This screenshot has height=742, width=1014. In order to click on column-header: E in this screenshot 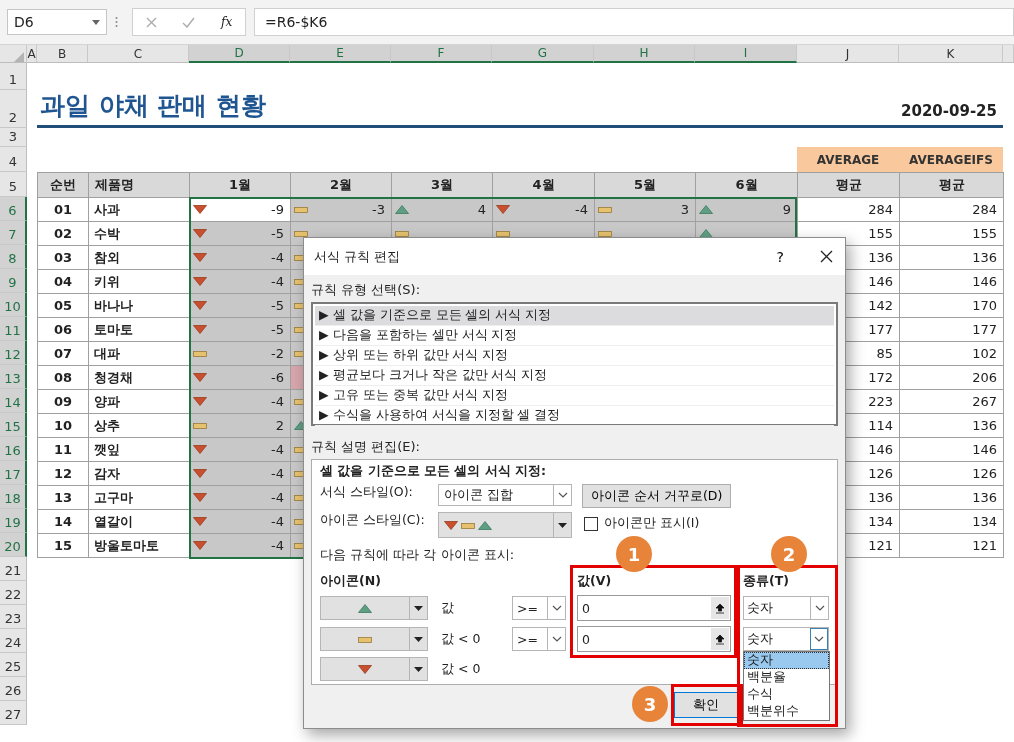, I will do `click(340, 54)`.